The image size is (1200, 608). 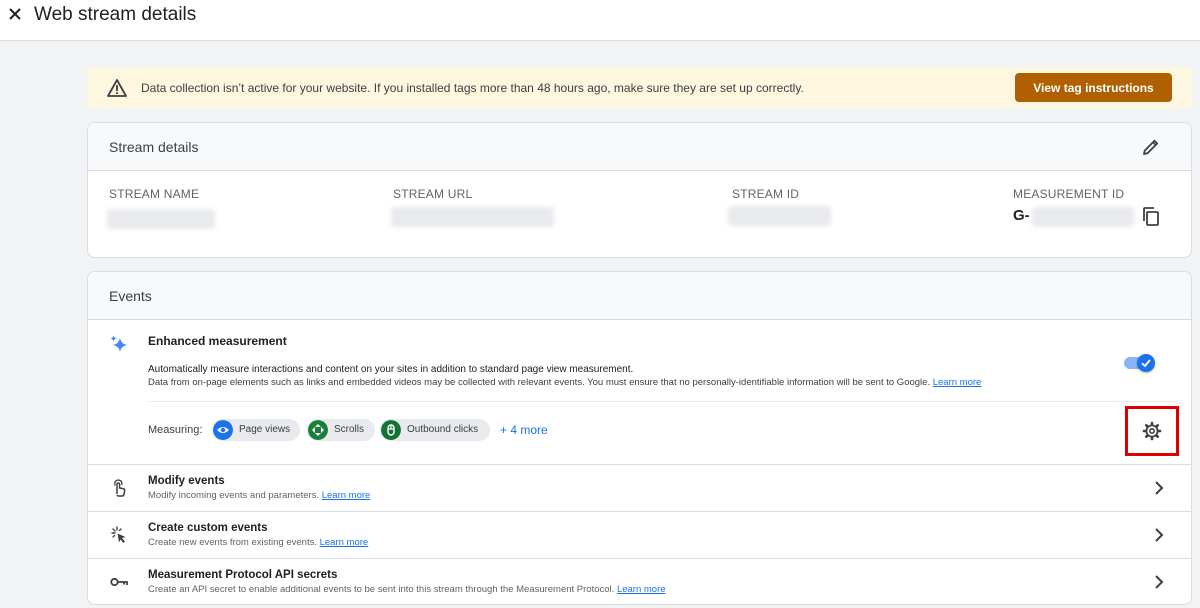 I want to click on create-custom-events-learn-more: Learn more, so click(x=344, y=542).